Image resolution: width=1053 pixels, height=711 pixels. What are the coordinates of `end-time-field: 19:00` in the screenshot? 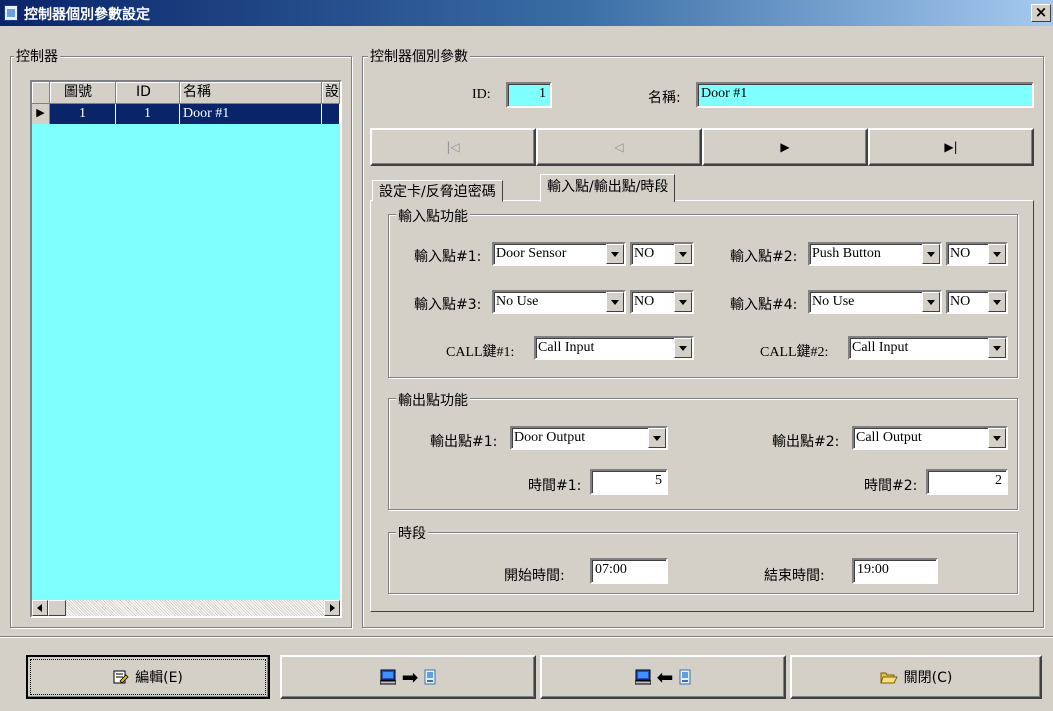 It's located at (895, 571).